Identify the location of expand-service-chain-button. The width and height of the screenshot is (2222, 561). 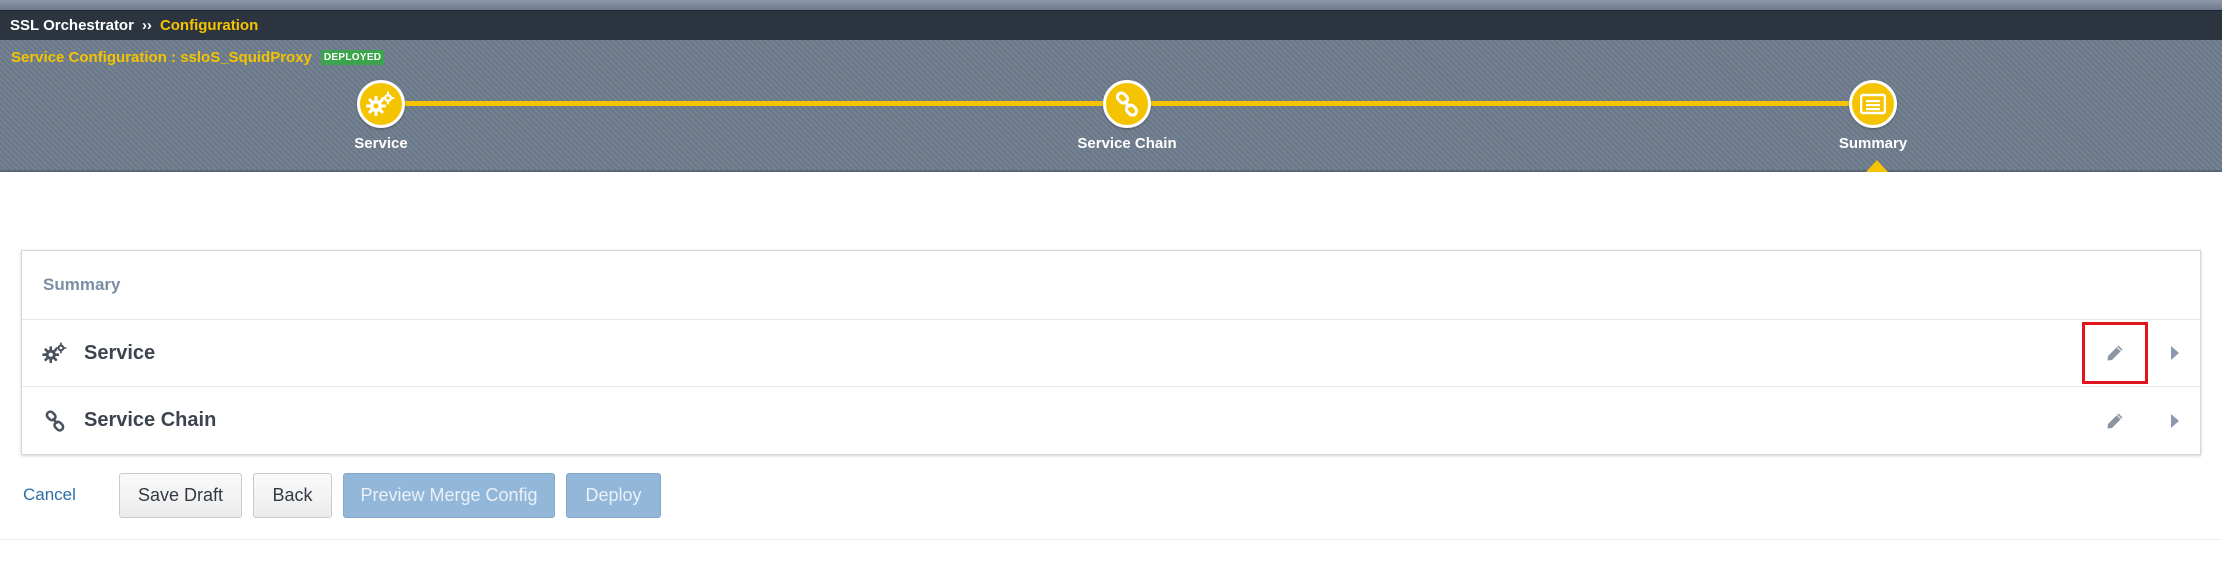
(2175, 421).